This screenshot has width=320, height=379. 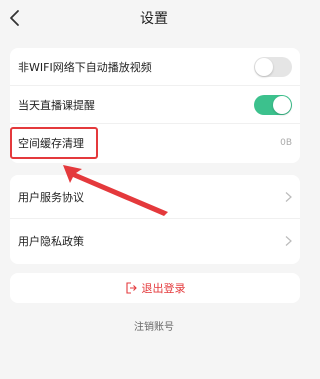 I want to click on page-title: 设置, so click(x=154, y=19).